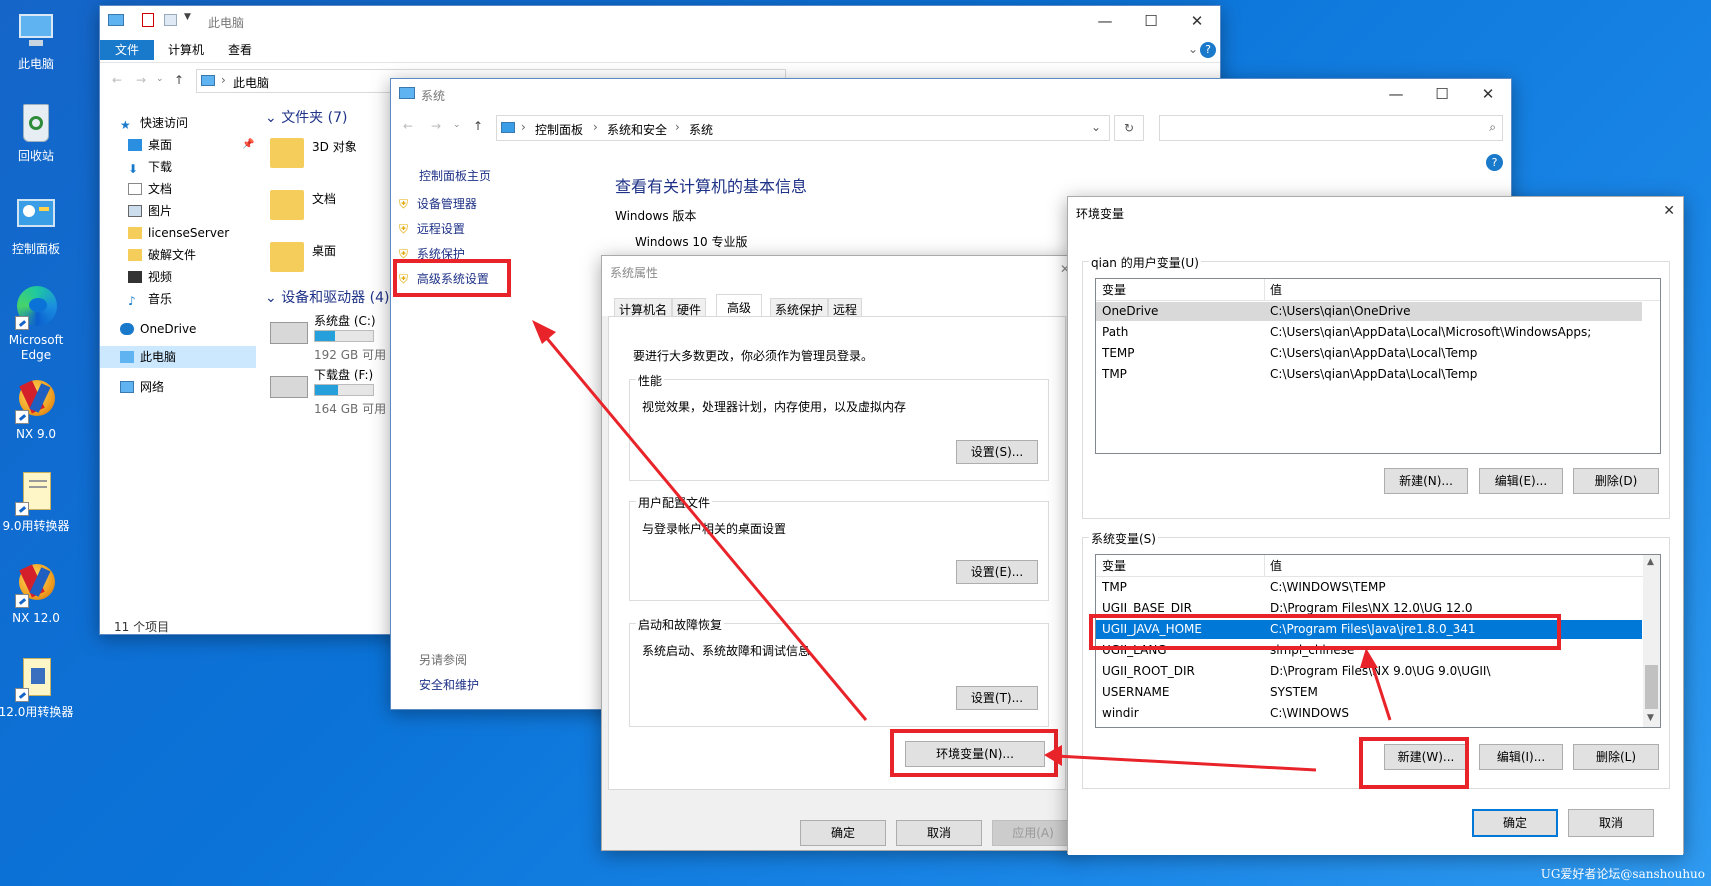 The image size is (1711, 886). What do you see at coordinates (455, 175) in the screenshot?
I see `cp-home-link: 控制面板主页` at bounding box center [455, 175].